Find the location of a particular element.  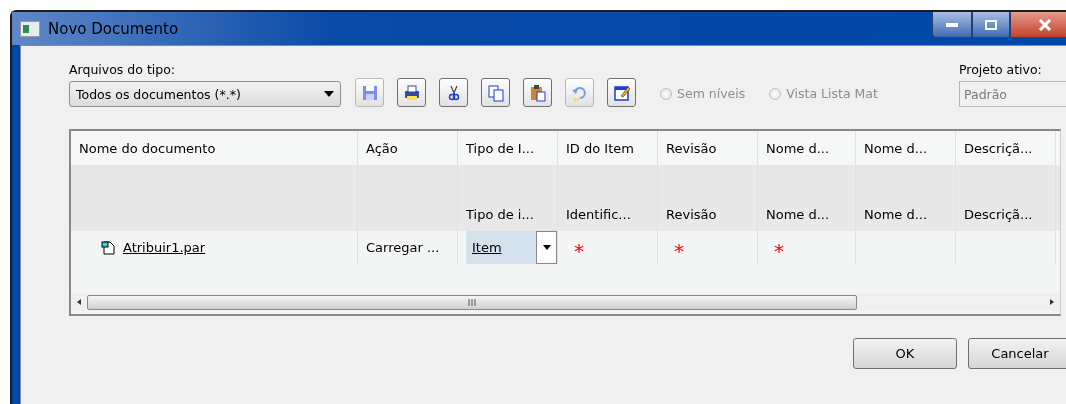

field-label: Projeto ativo: is located at coordinates (1001, 69).